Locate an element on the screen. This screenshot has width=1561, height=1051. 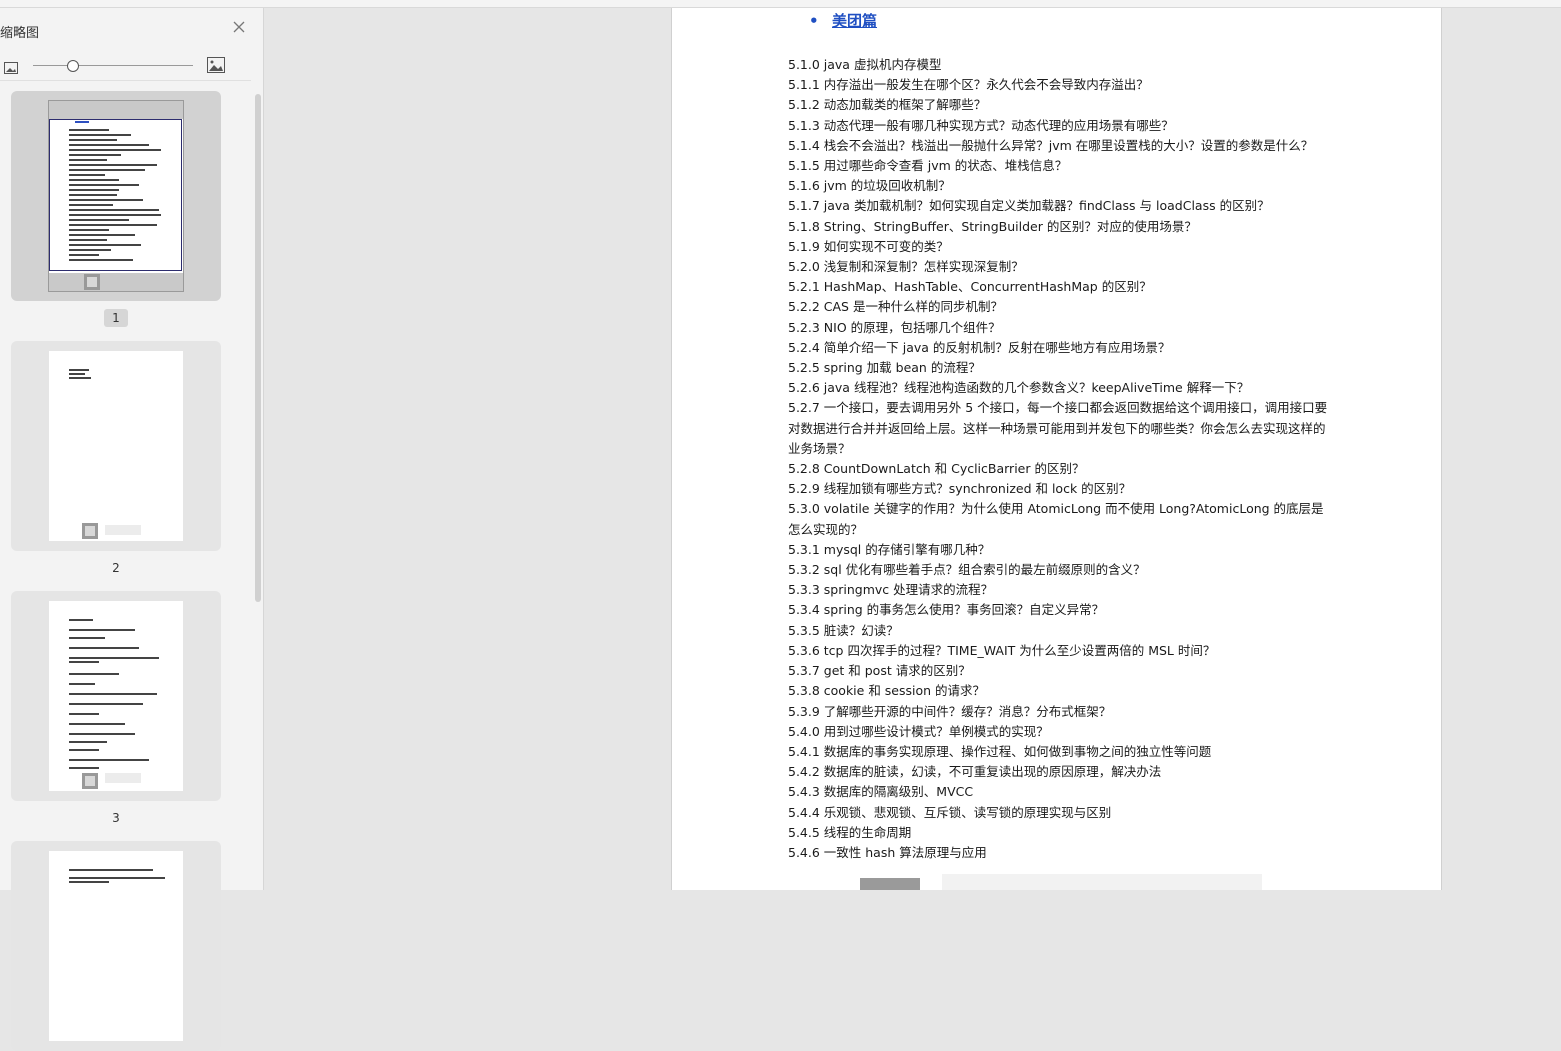
question-item: 5.1.9 如何实现不可变的类？ is located at coordinates (868, 246).